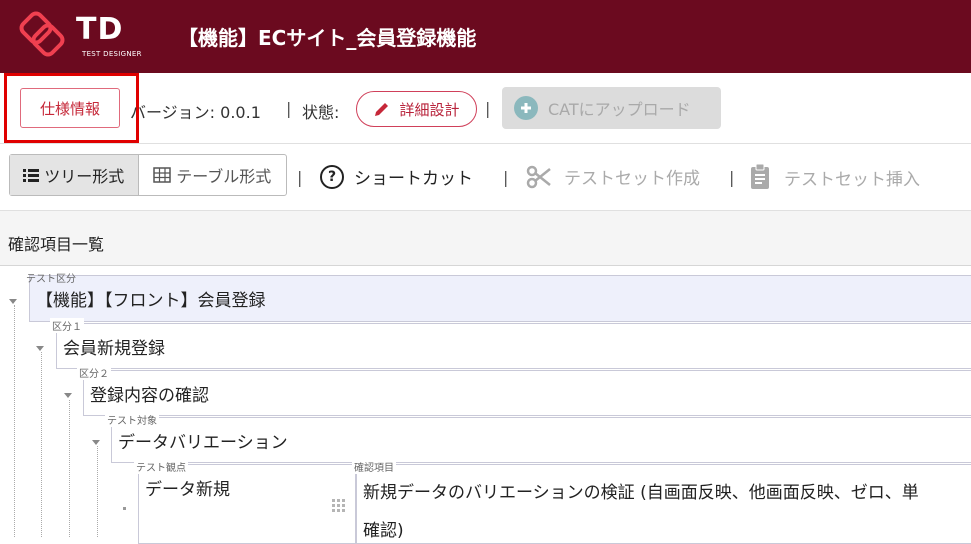  What do you see at coordinates (619, 109) in the screenshot?
I see `upload-button-label: CATにアップロード` at bounding box center [619, 109].